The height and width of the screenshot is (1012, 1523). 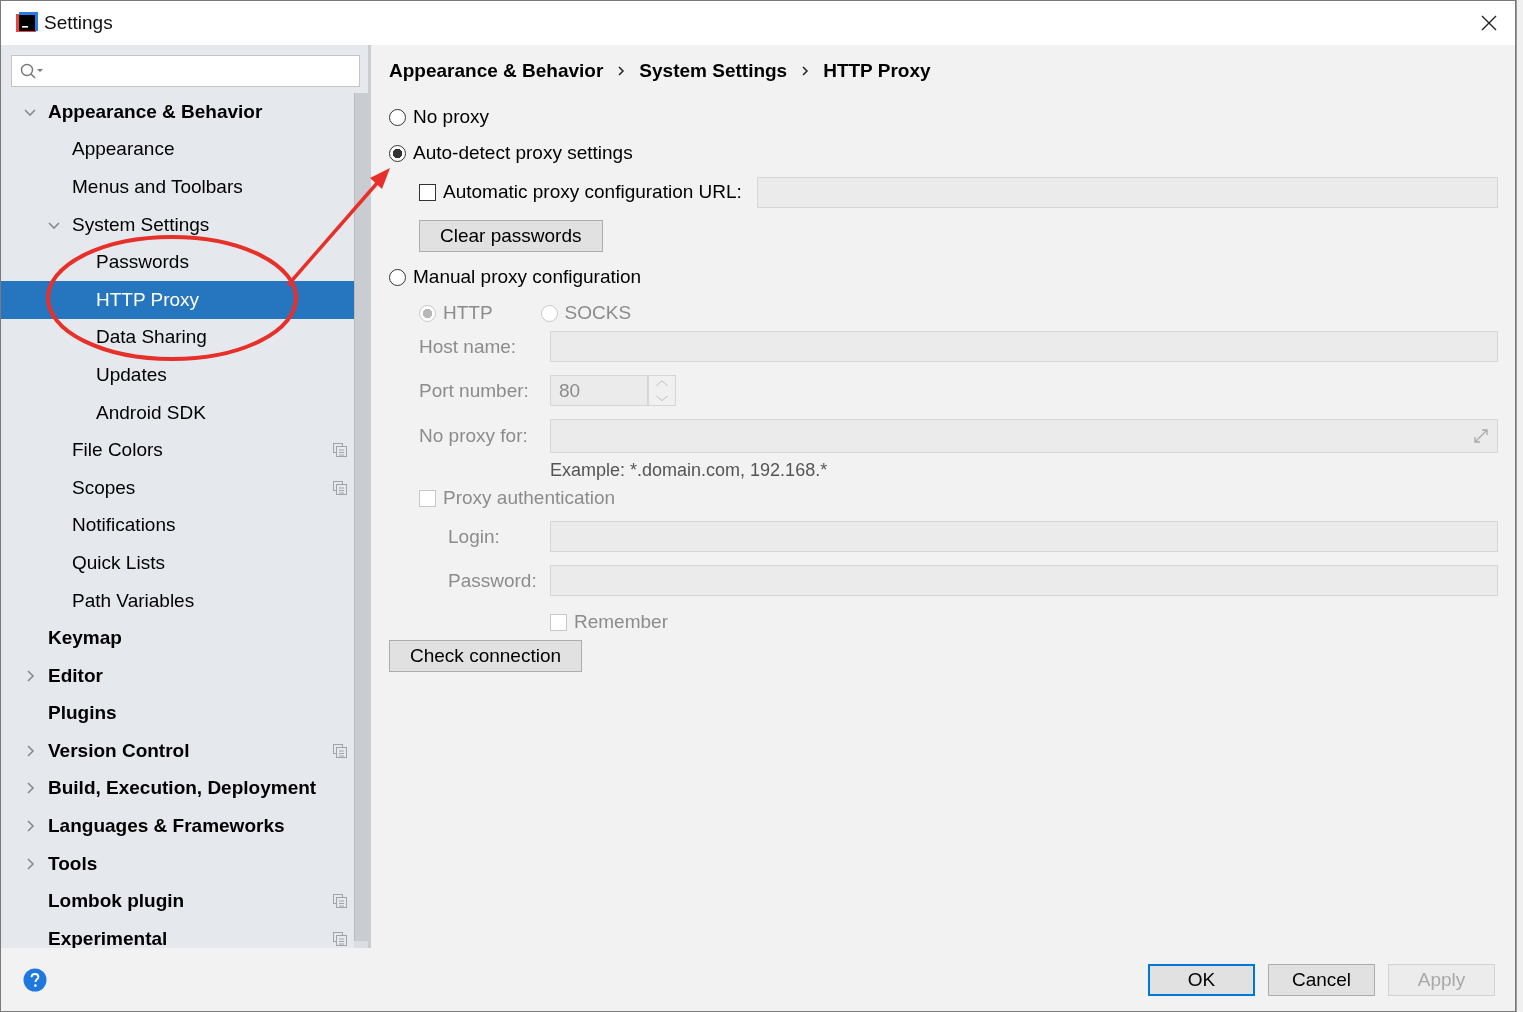 What do you see at coordinates (185, 71) in the screenshot?
I see `search-field` at bounding box center [185, 71].